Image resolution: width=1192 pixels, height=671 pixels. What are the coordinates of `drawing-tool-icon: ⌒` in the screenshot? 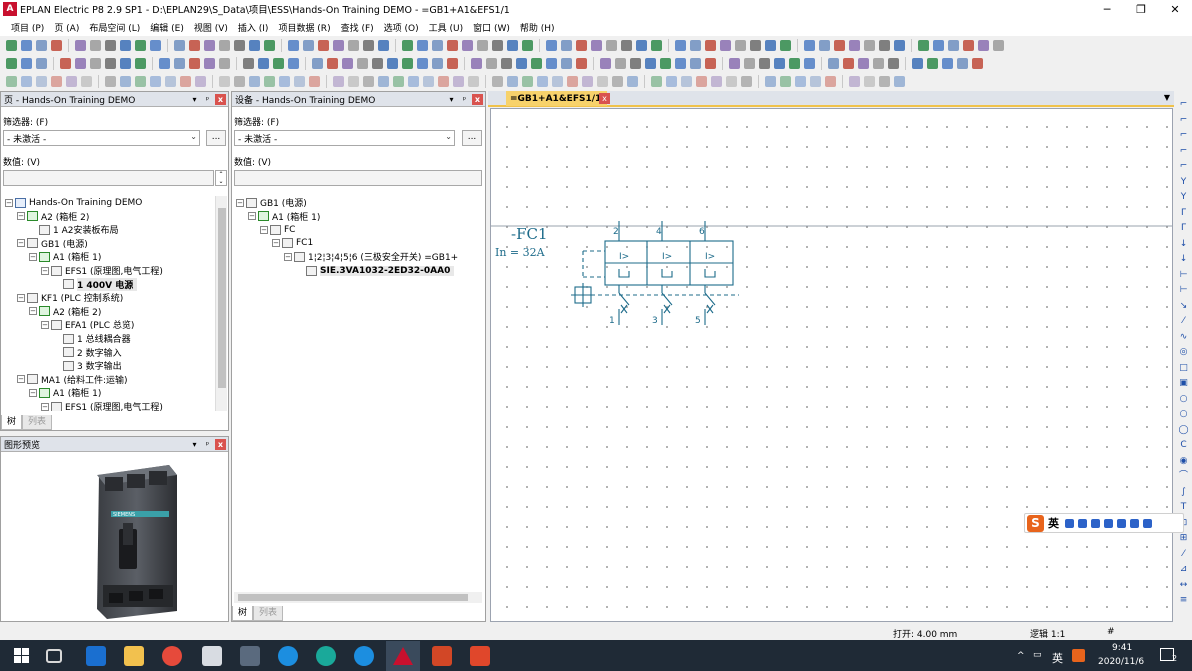 It's located at (1183, 476).